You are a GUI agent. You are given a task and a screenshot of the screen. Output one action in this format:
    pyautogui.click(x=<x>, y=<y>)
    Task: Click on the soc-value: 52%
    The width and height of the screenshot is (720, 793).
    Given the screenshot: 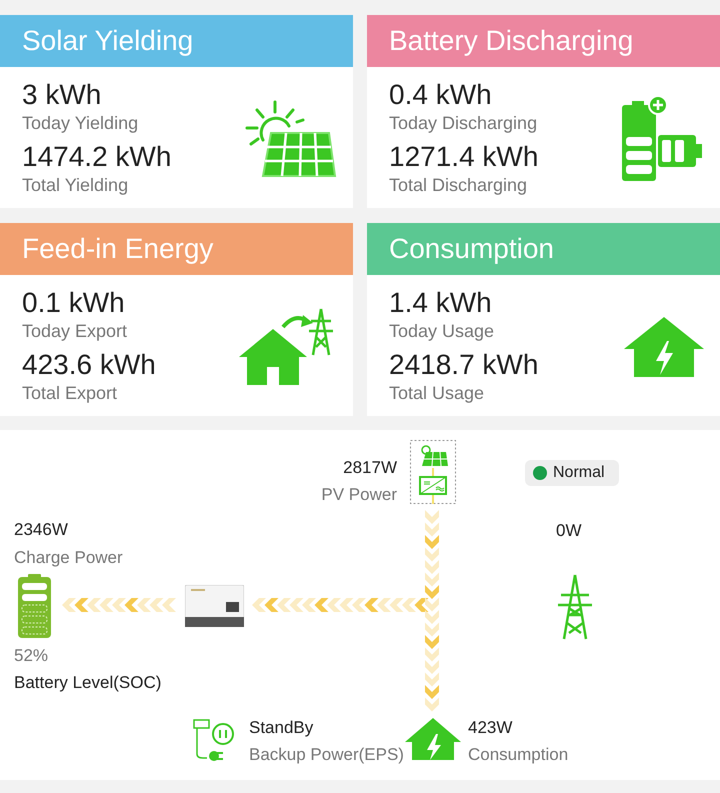 What is the action you would take?
    pyautogui.click(x=31, y=656)
    